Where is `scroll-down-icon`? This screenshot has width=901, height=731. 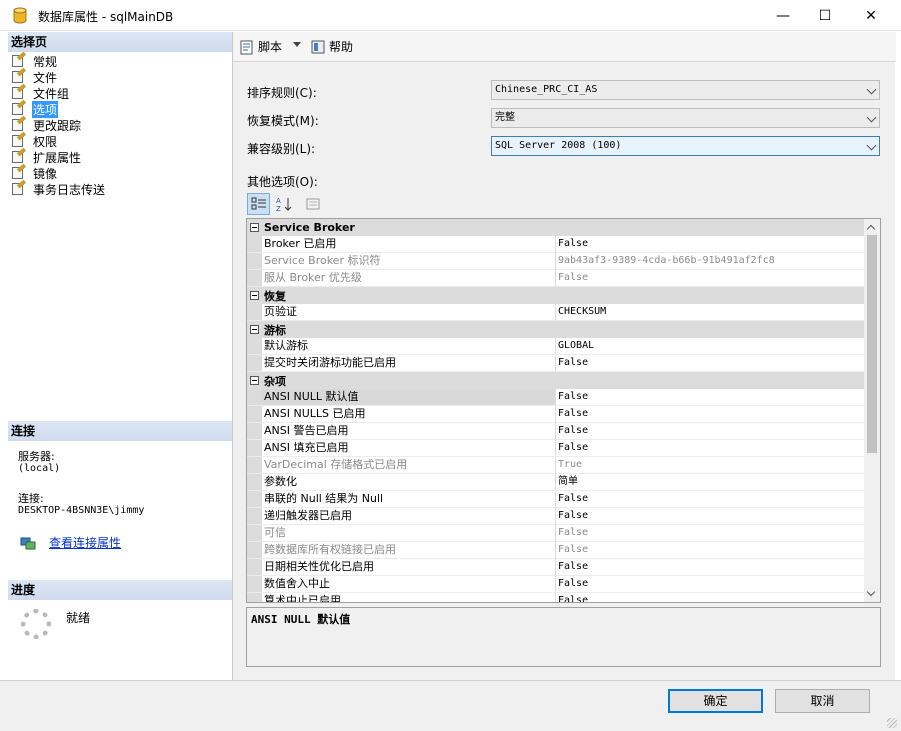 scroll-down-icon is located at coordinates (871, 592).